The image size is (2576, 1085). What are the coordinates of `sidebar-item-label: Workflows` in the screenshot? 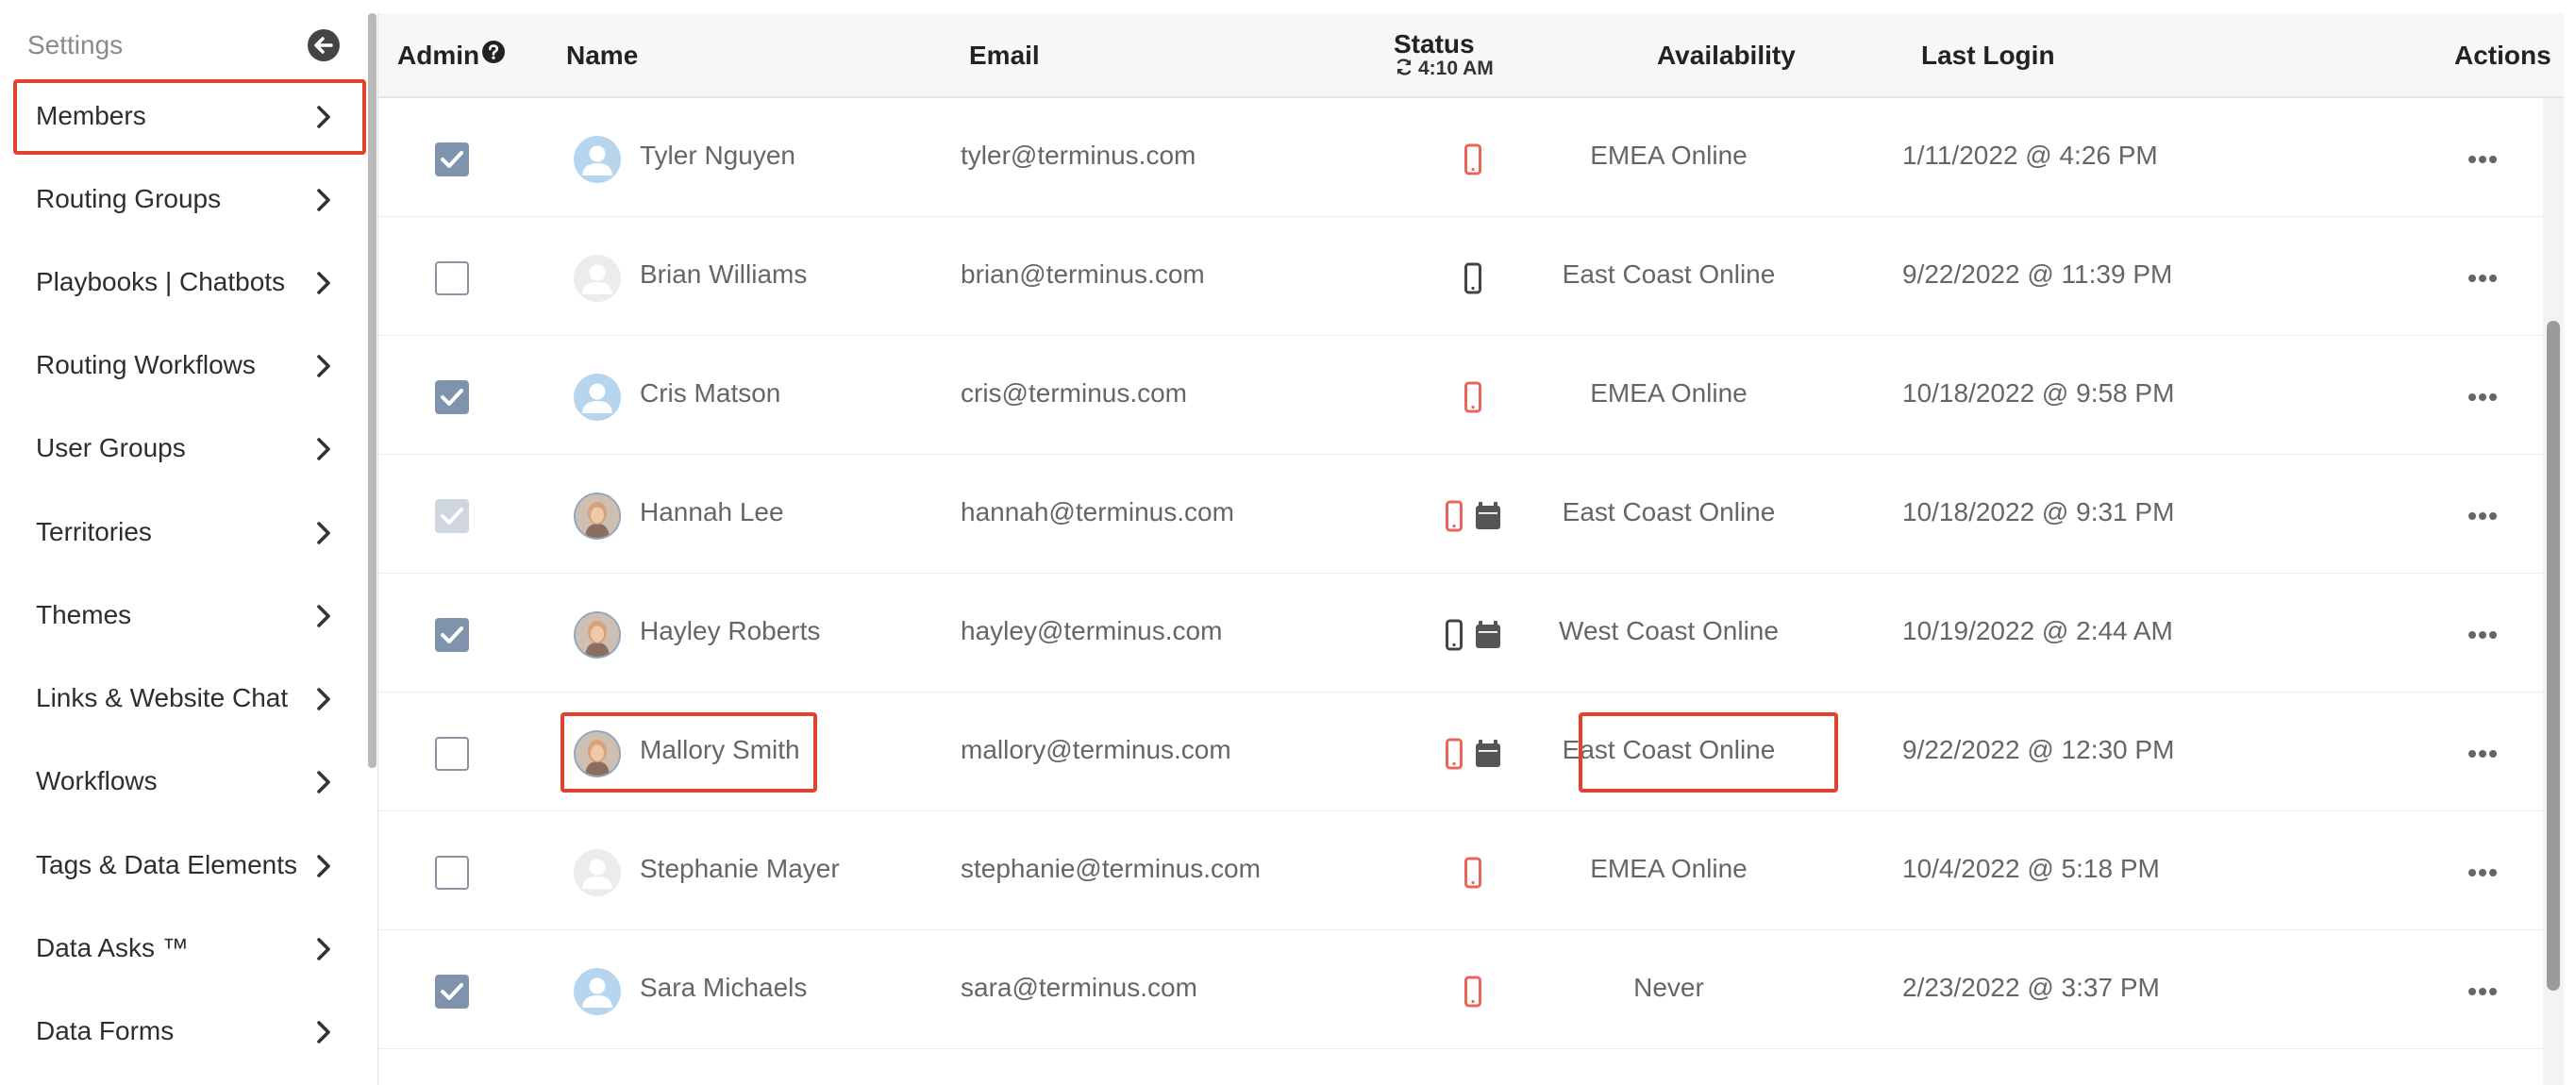 It's located at (97, 781).